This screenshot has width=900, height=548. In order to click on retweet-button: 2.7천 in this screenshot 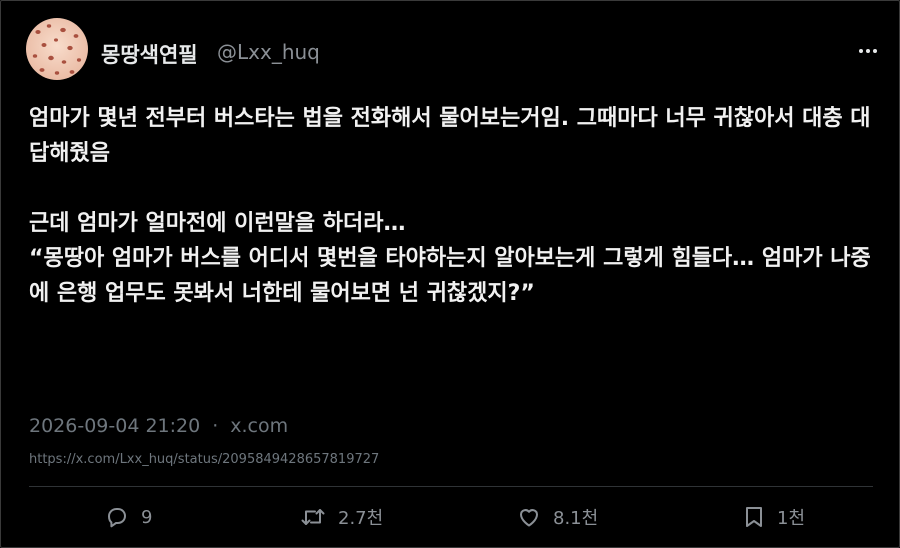, I will do `click(341, 517)`.